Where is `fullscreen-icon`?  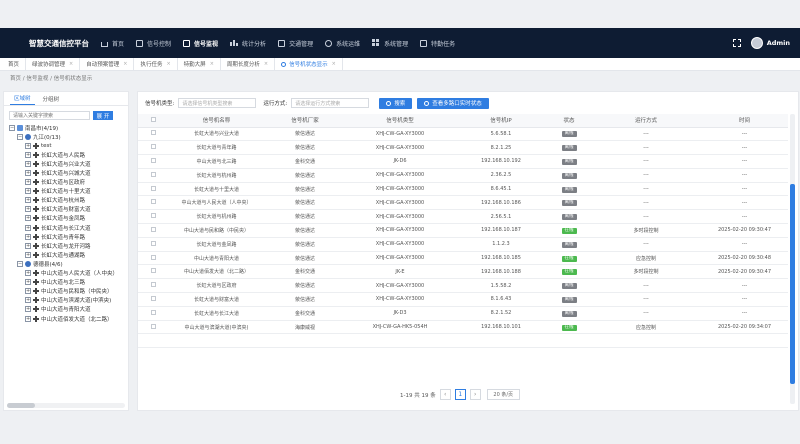 fullscreen-icon is located at coordinates (736, 43).